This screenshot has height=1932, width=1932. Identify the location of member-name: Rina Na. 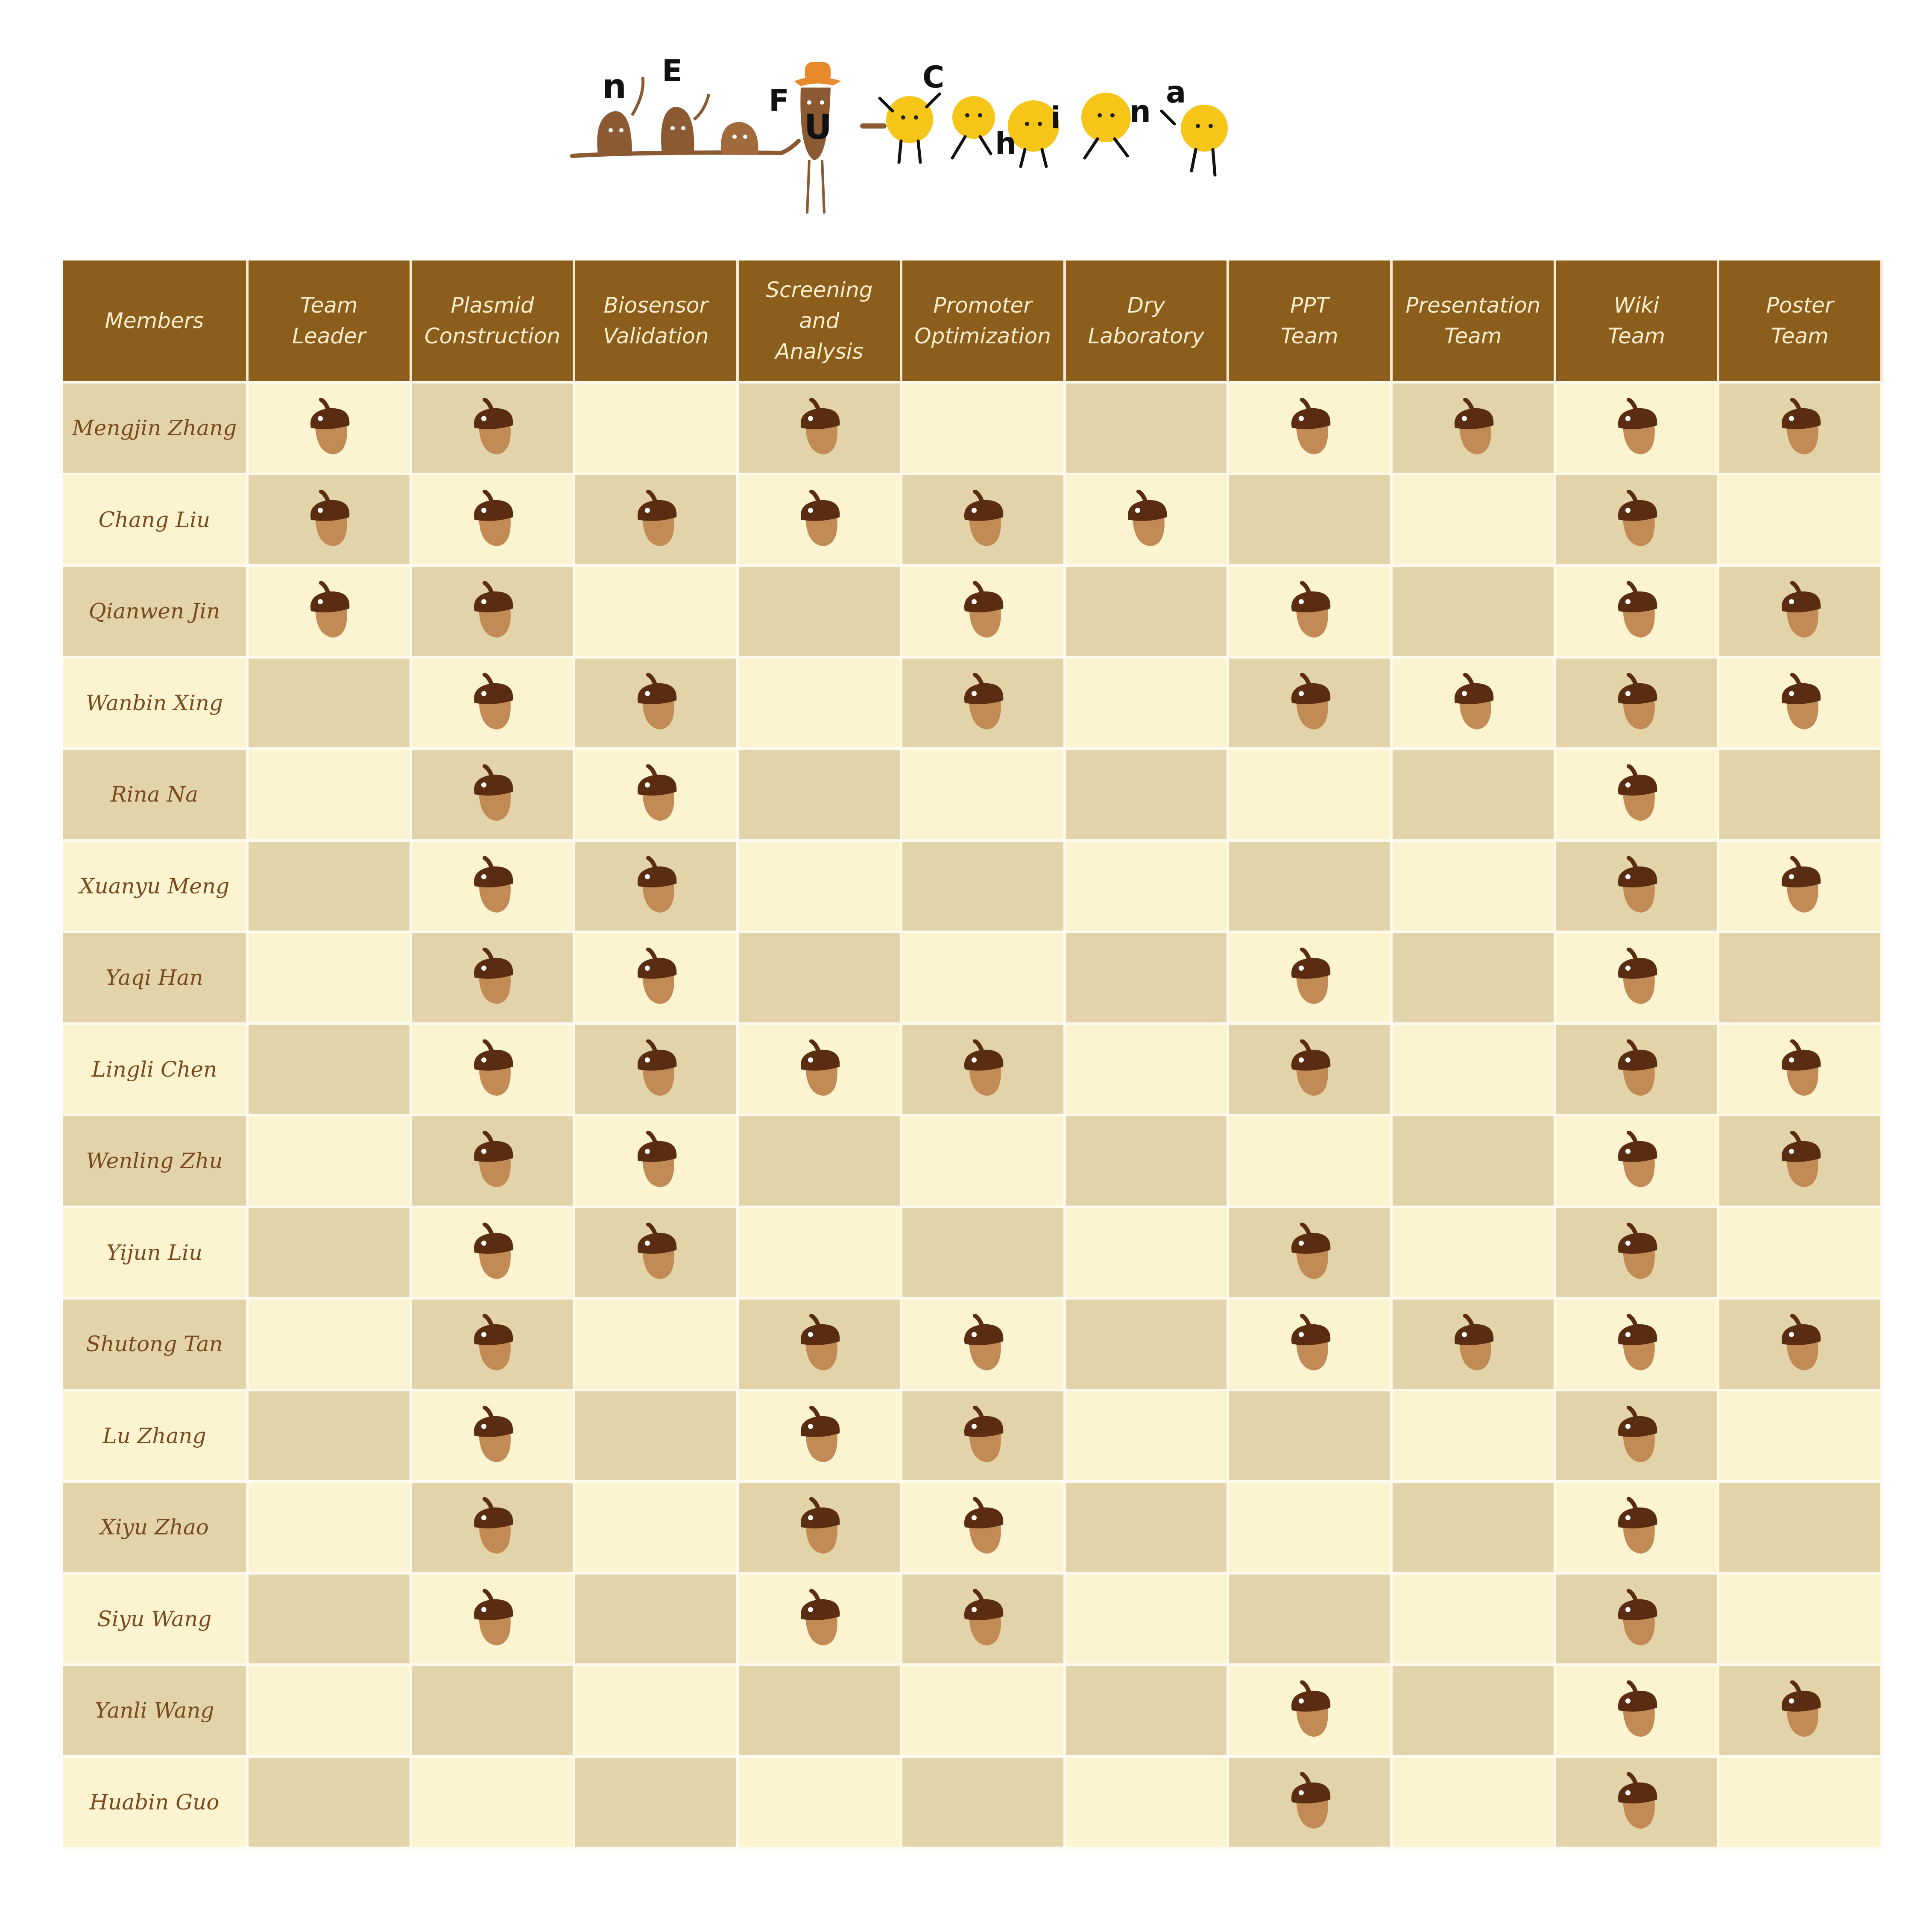
(156, 796).